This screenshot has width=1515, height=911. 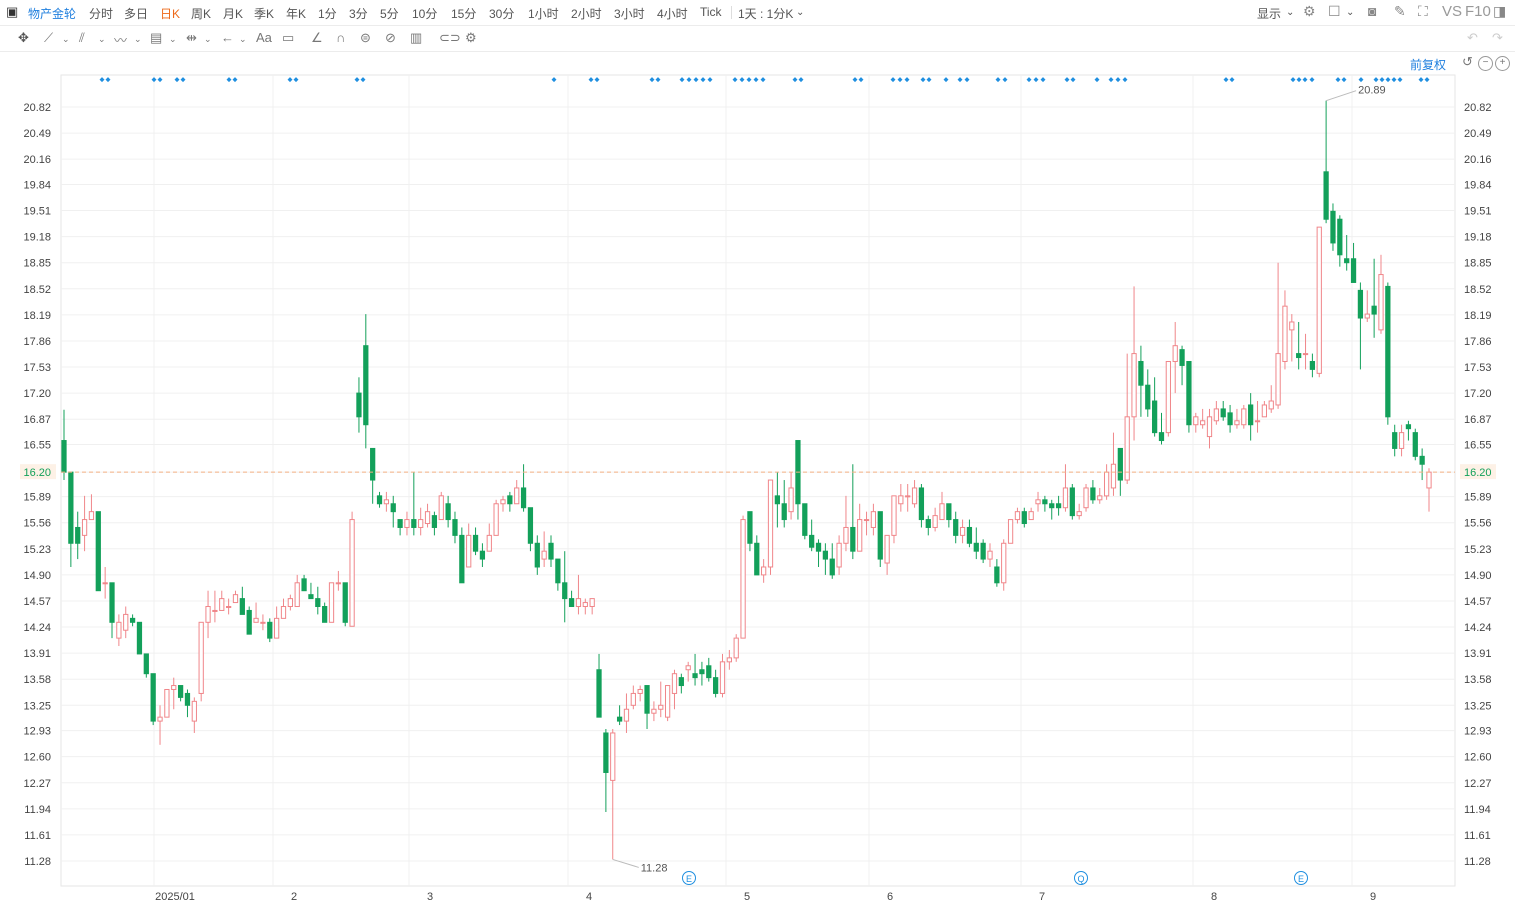 What do you see at coordinates (1478, 11) in the screenshot?
I see `f10-button: F10` at bounding box center [1478, 11].